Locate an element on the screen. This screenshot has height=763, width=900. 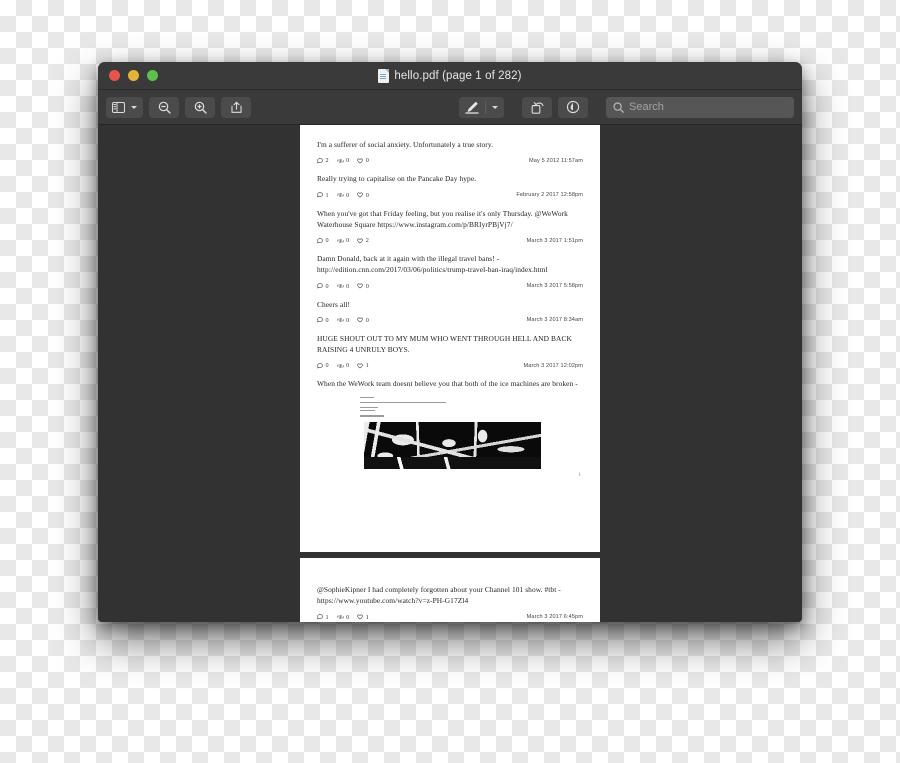
window-title-group: hello.pdf (page 1 of 282) is located at coordinates (450, 75).